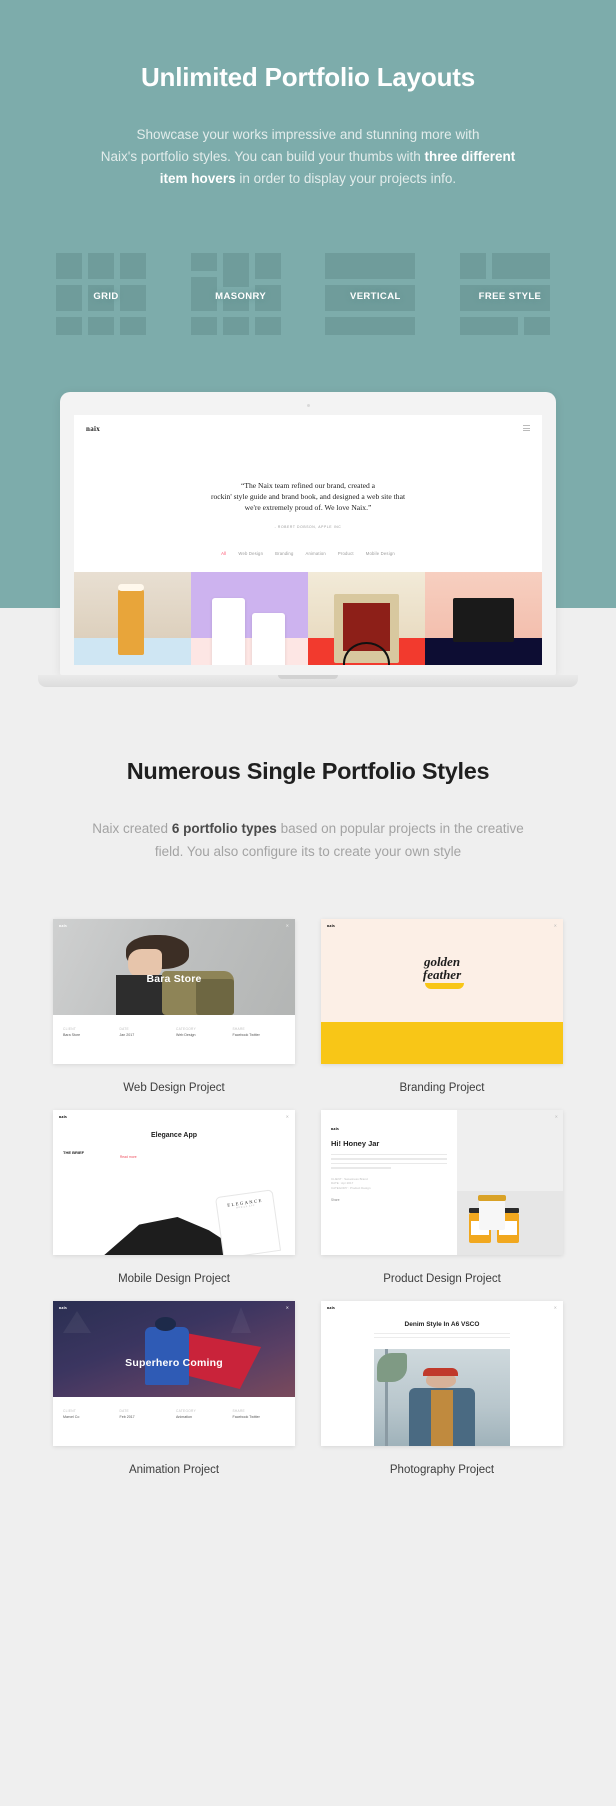 This screenshot has width=616, height=1806. Describe the element at coordinates (146, 1423) in the screenshot. I see `meta-item: DATE Feb 2017` at that location.